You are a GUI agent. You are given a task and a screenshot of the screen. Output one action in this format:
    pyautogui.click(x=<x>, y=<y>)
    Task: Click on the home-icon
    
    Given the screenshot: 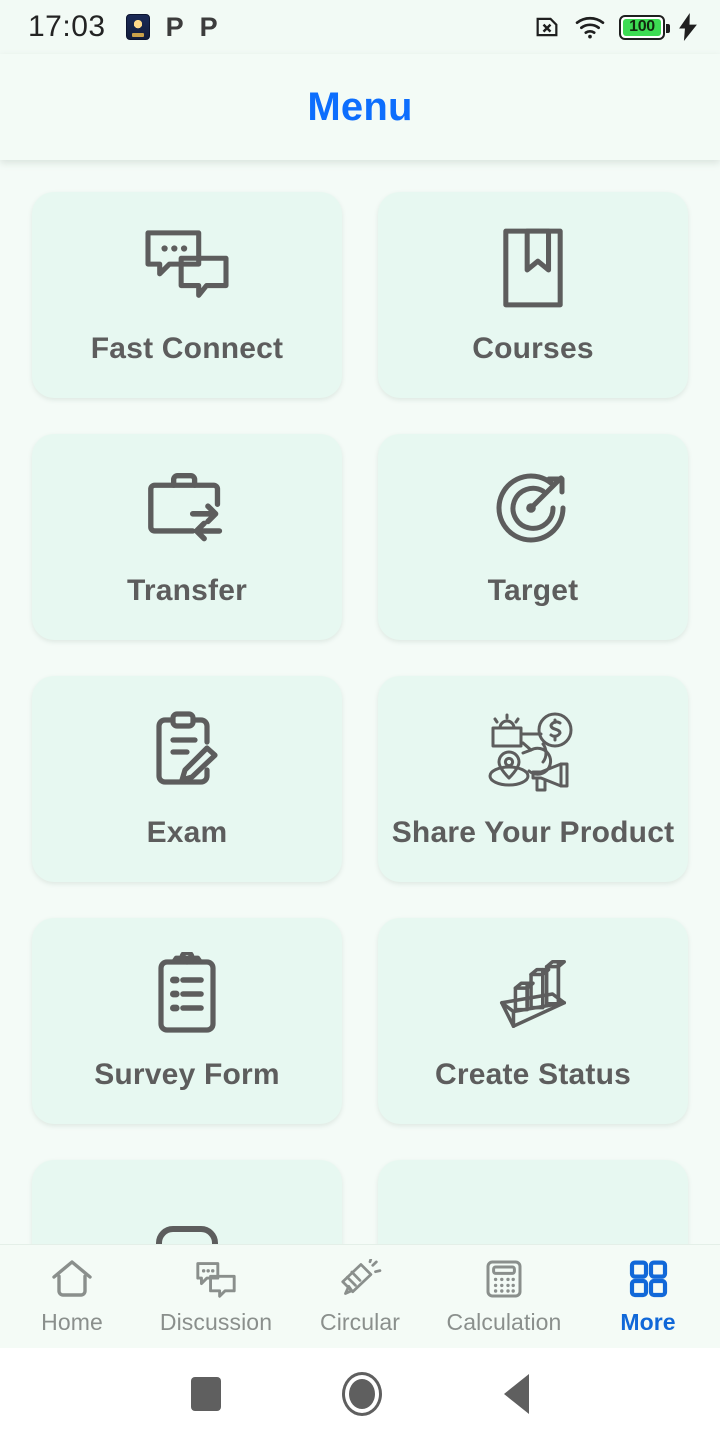 What is the action you would take?
    pyautogui.click(x=72, y=1279)
    